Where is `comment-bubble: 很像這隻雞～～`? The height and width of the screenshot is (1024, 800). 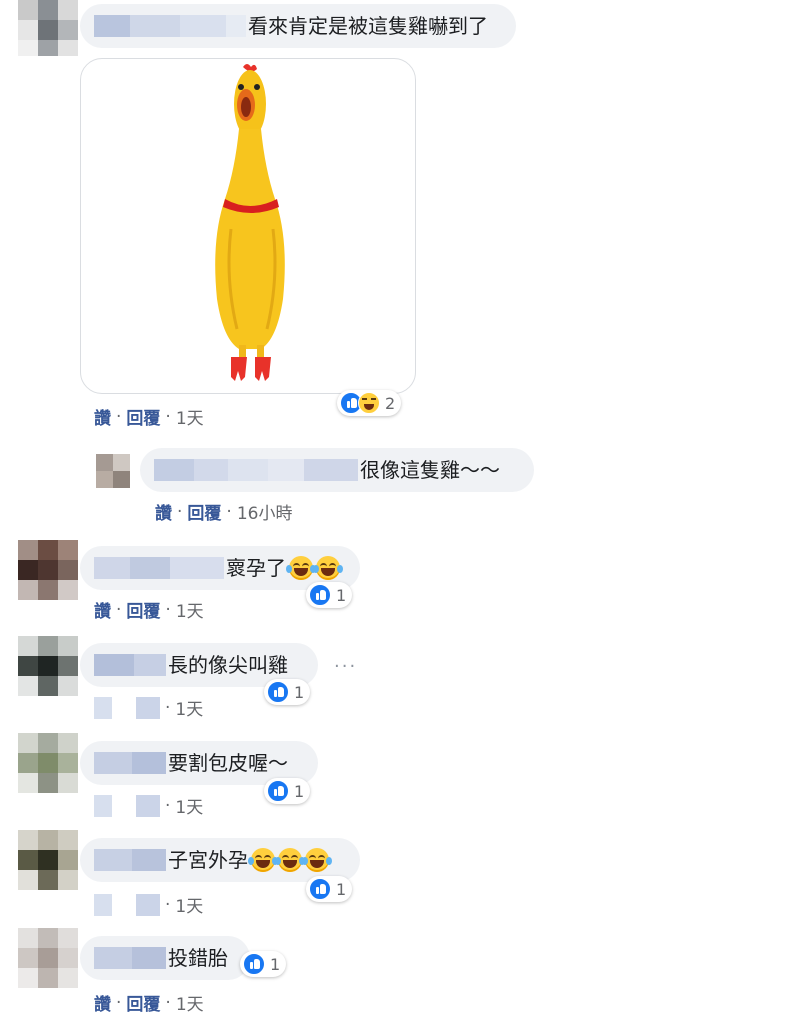
comment-bubble: 很像這隻雞～～ is located at coordinates (337, 470).